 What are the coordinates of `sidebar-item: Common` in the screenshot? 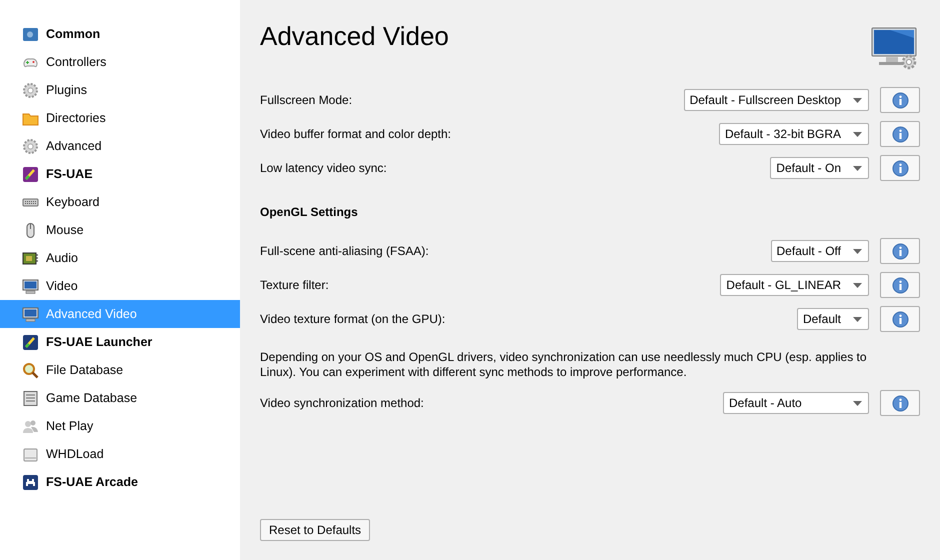 It's located at (120, 34).